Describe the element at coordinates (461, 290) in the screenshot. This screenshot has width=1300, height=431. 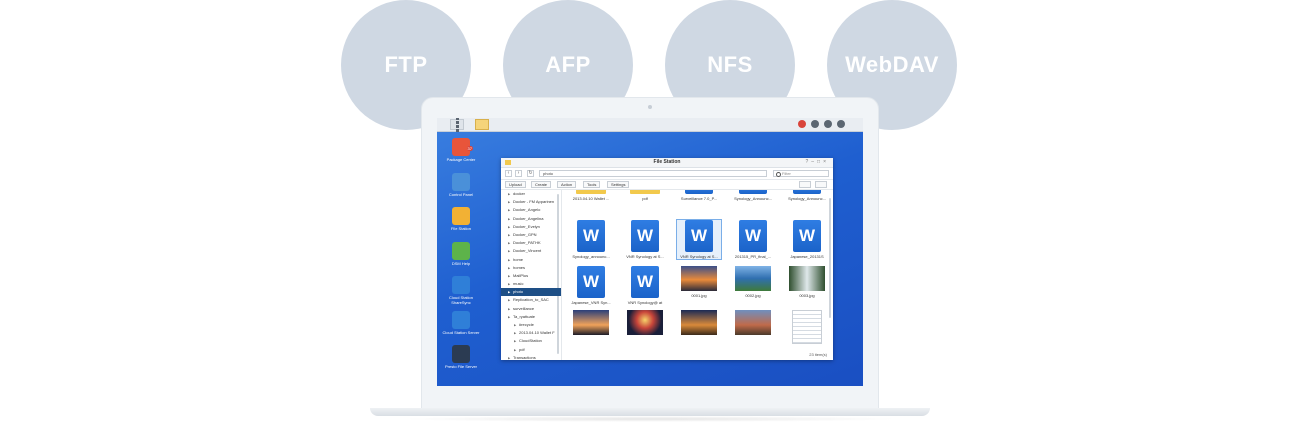
I see `desktop-icon-4: Cloud Station ShareSync` at that location.